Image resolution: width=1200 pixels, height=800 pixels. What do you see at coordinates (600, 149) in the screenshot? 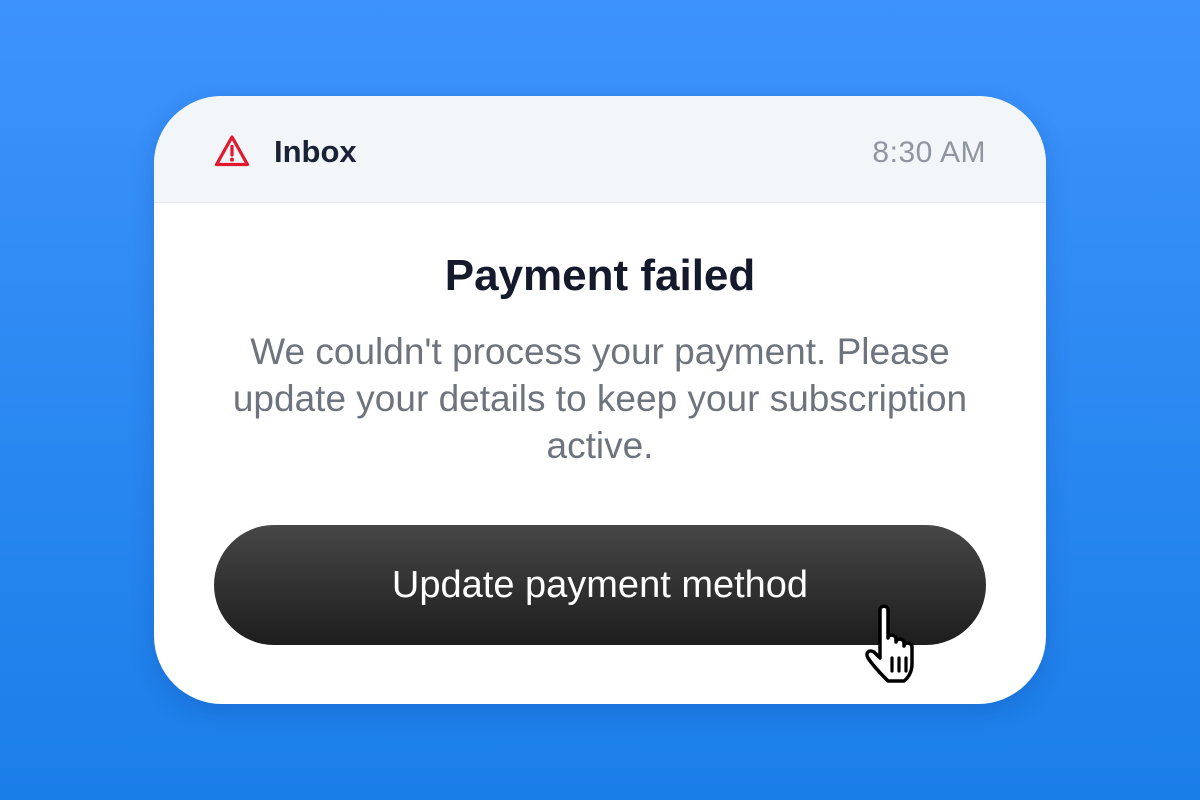
I see `notification-header: Inbox 8:30 AM` at bounding box center [600, 149].